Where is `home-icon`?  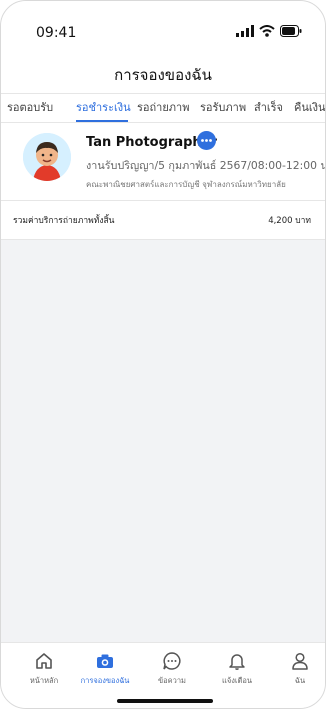
home-icon is located at coordinates (44, 661).